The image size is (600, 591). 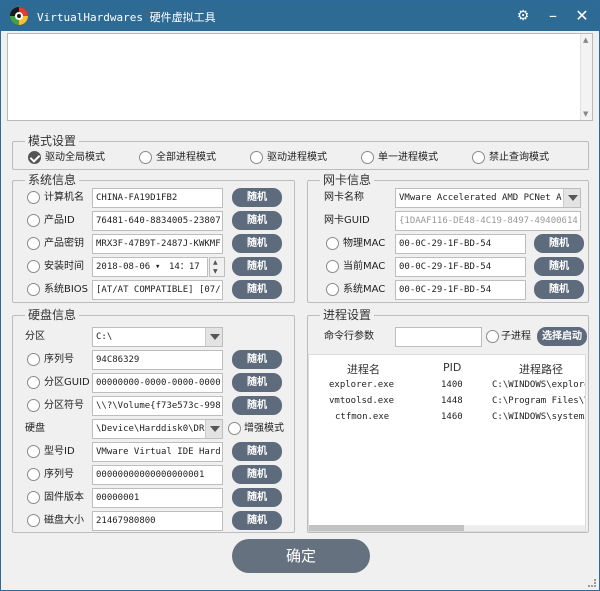 What do you see at coordinates (52, 141) in the screenshot?
I see `mode-settings-title: 模式设置` at bounding box center [52, 141].